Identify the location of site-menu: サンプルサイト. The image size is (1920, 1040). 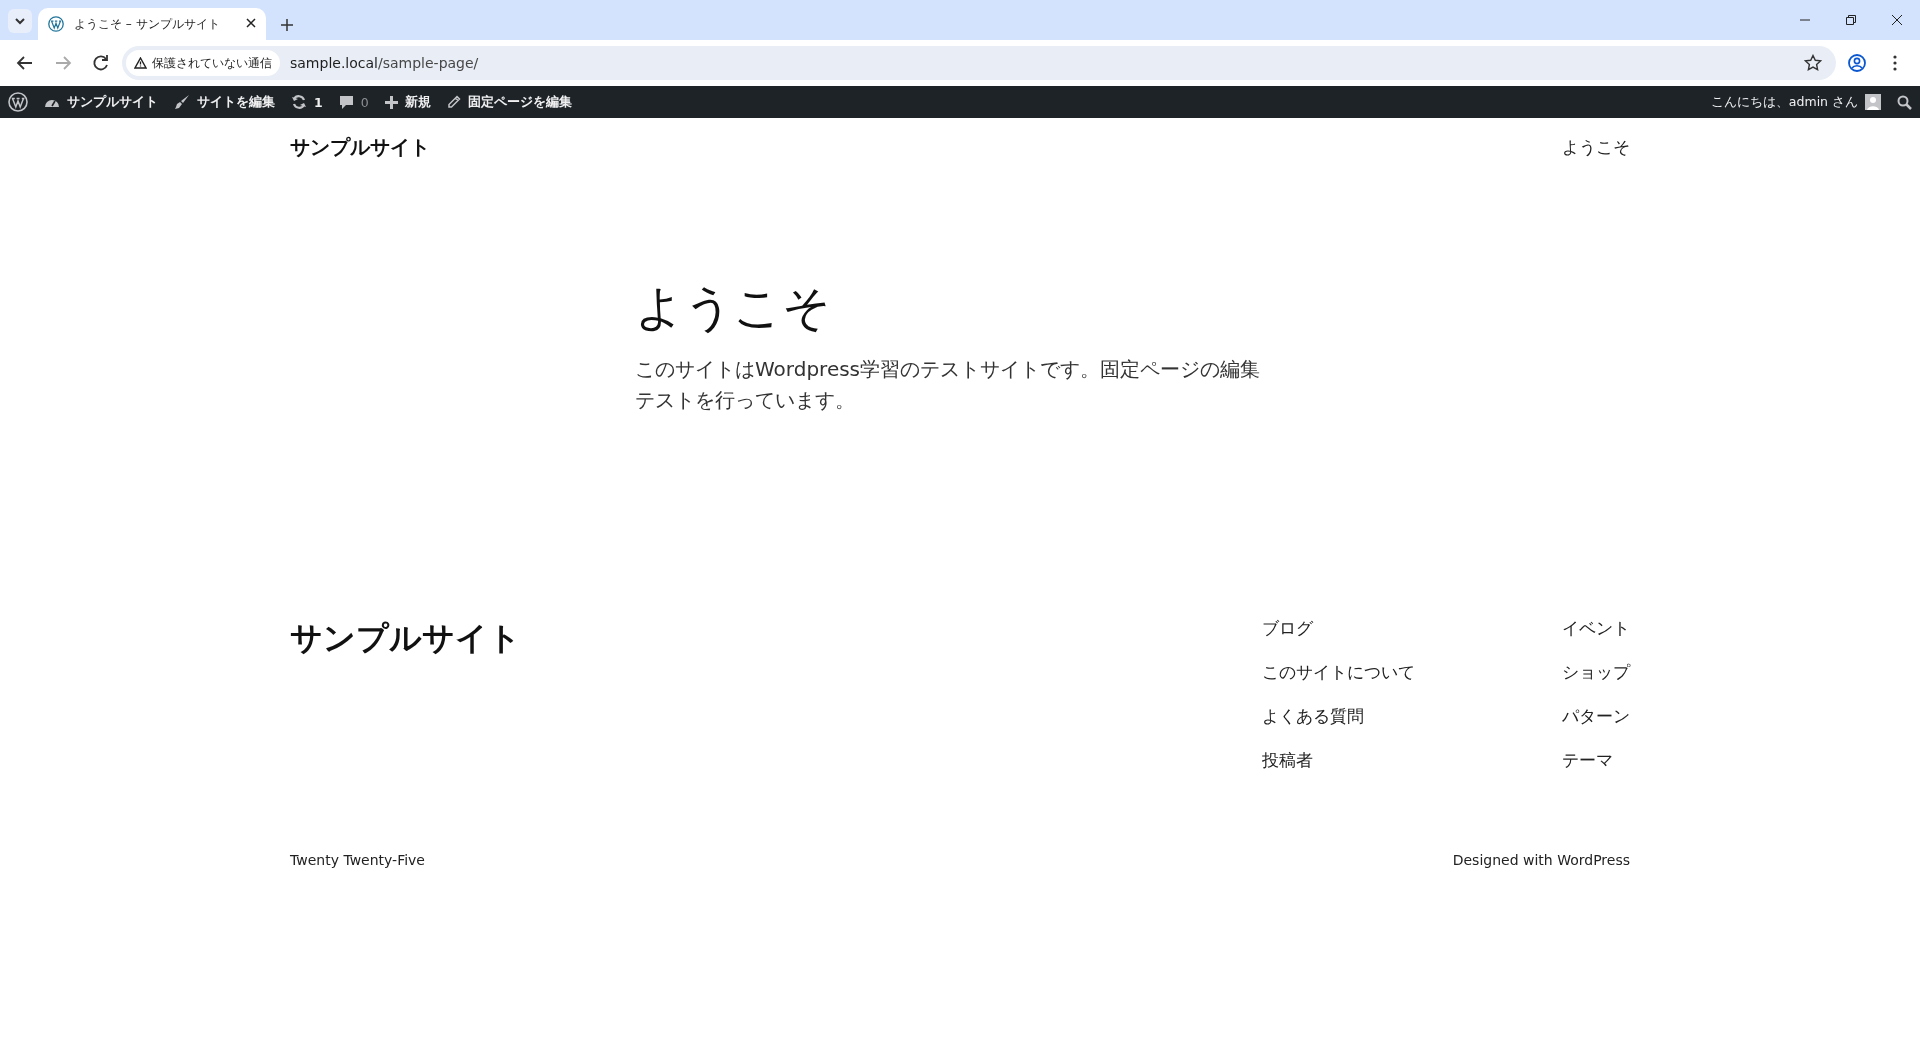
(101, 102).